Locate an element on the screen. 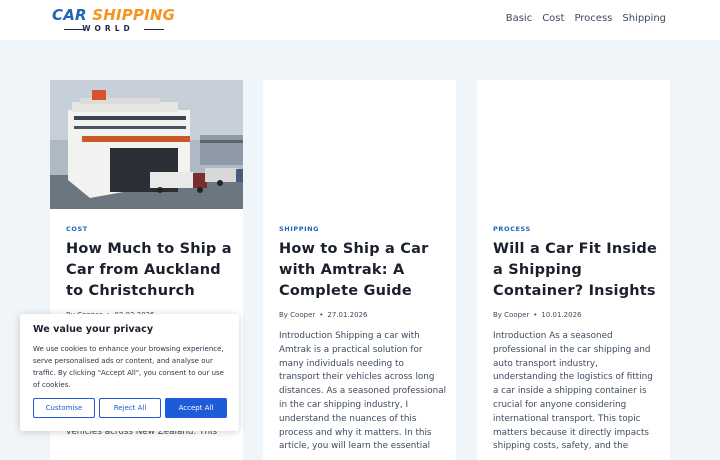  accept-all-button: Accept All is located at coordinates (196, 408).